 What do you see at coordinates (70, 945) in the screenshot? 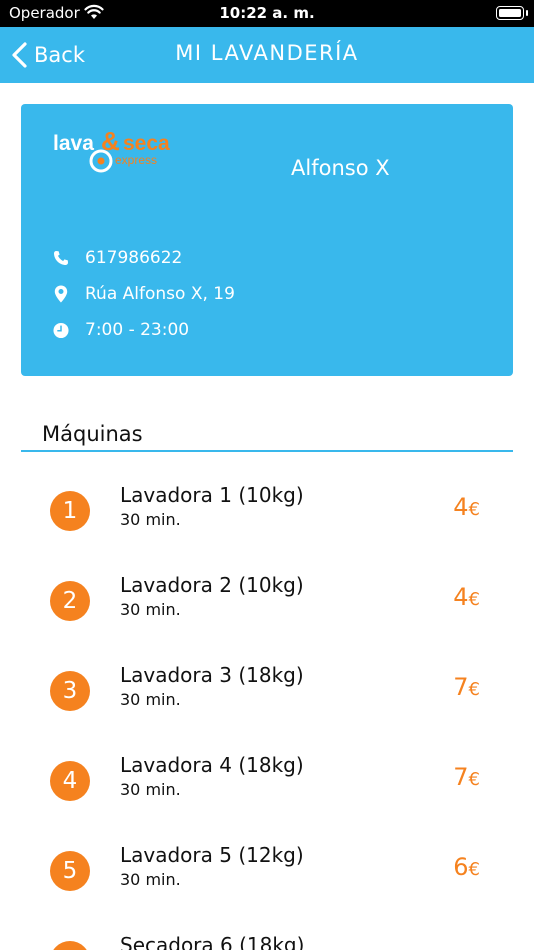
I see `machine-number-badge: 6` at bounding box center [70, 945].